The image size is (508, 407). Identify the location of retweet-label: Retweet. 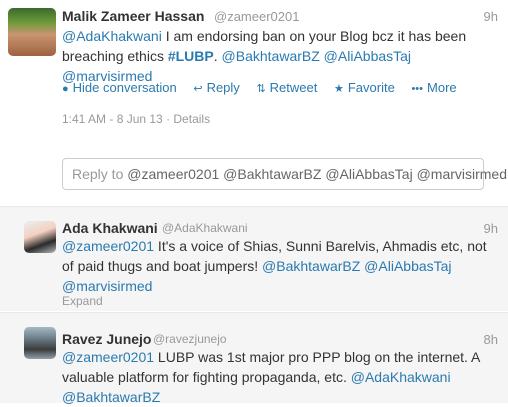
(293, 87).